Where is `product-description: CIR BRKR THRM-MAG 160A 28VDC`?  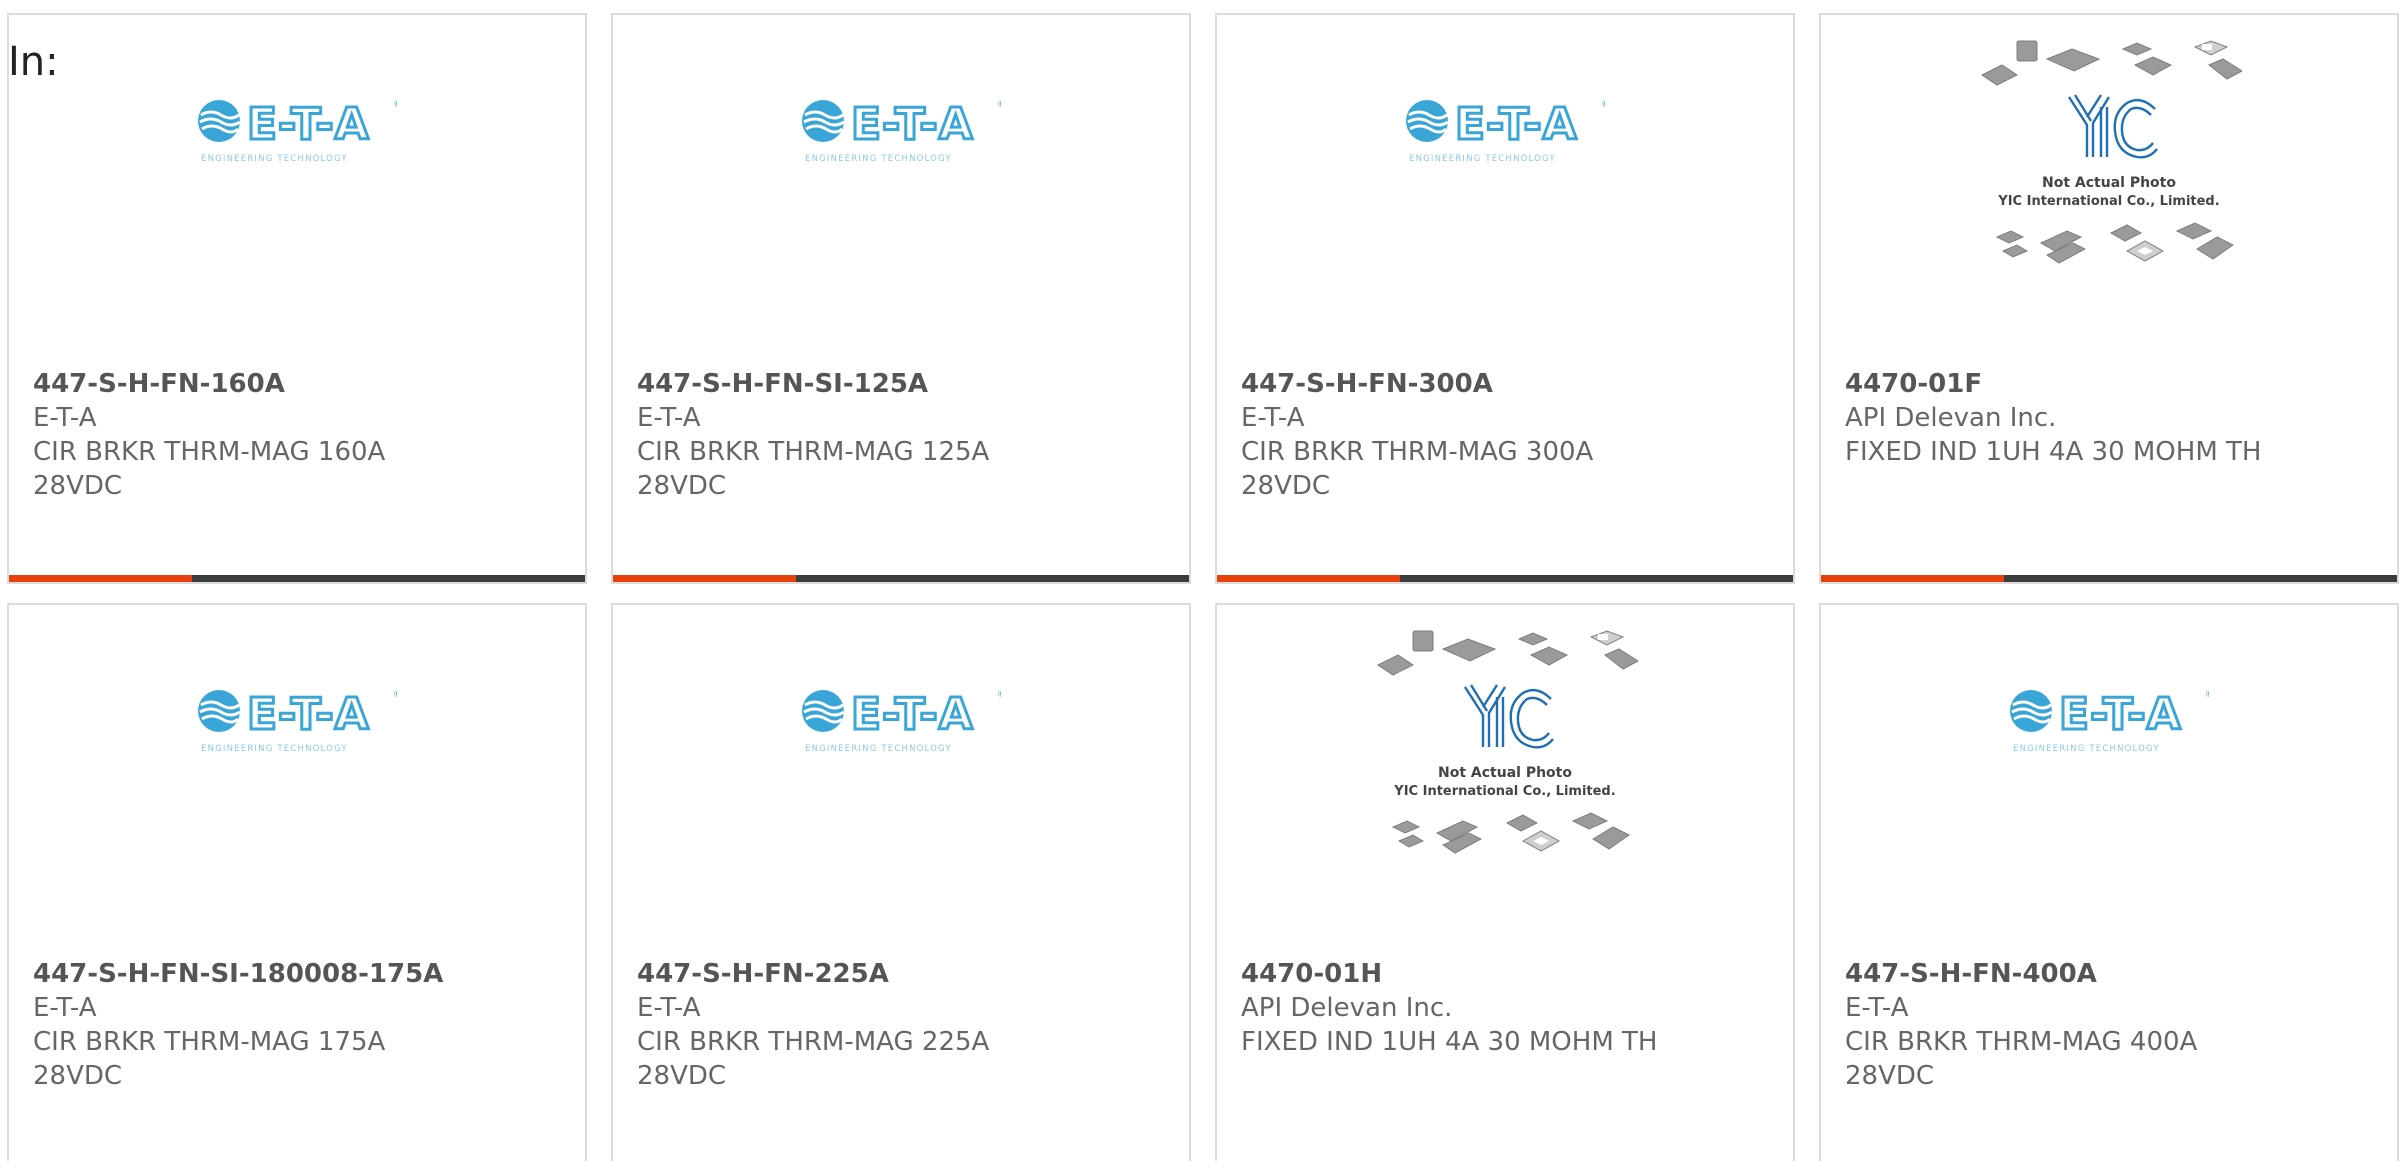 product-description: CIR BRKR THRM-MAG 160A 28VDC is located at coordinates (209, 469).